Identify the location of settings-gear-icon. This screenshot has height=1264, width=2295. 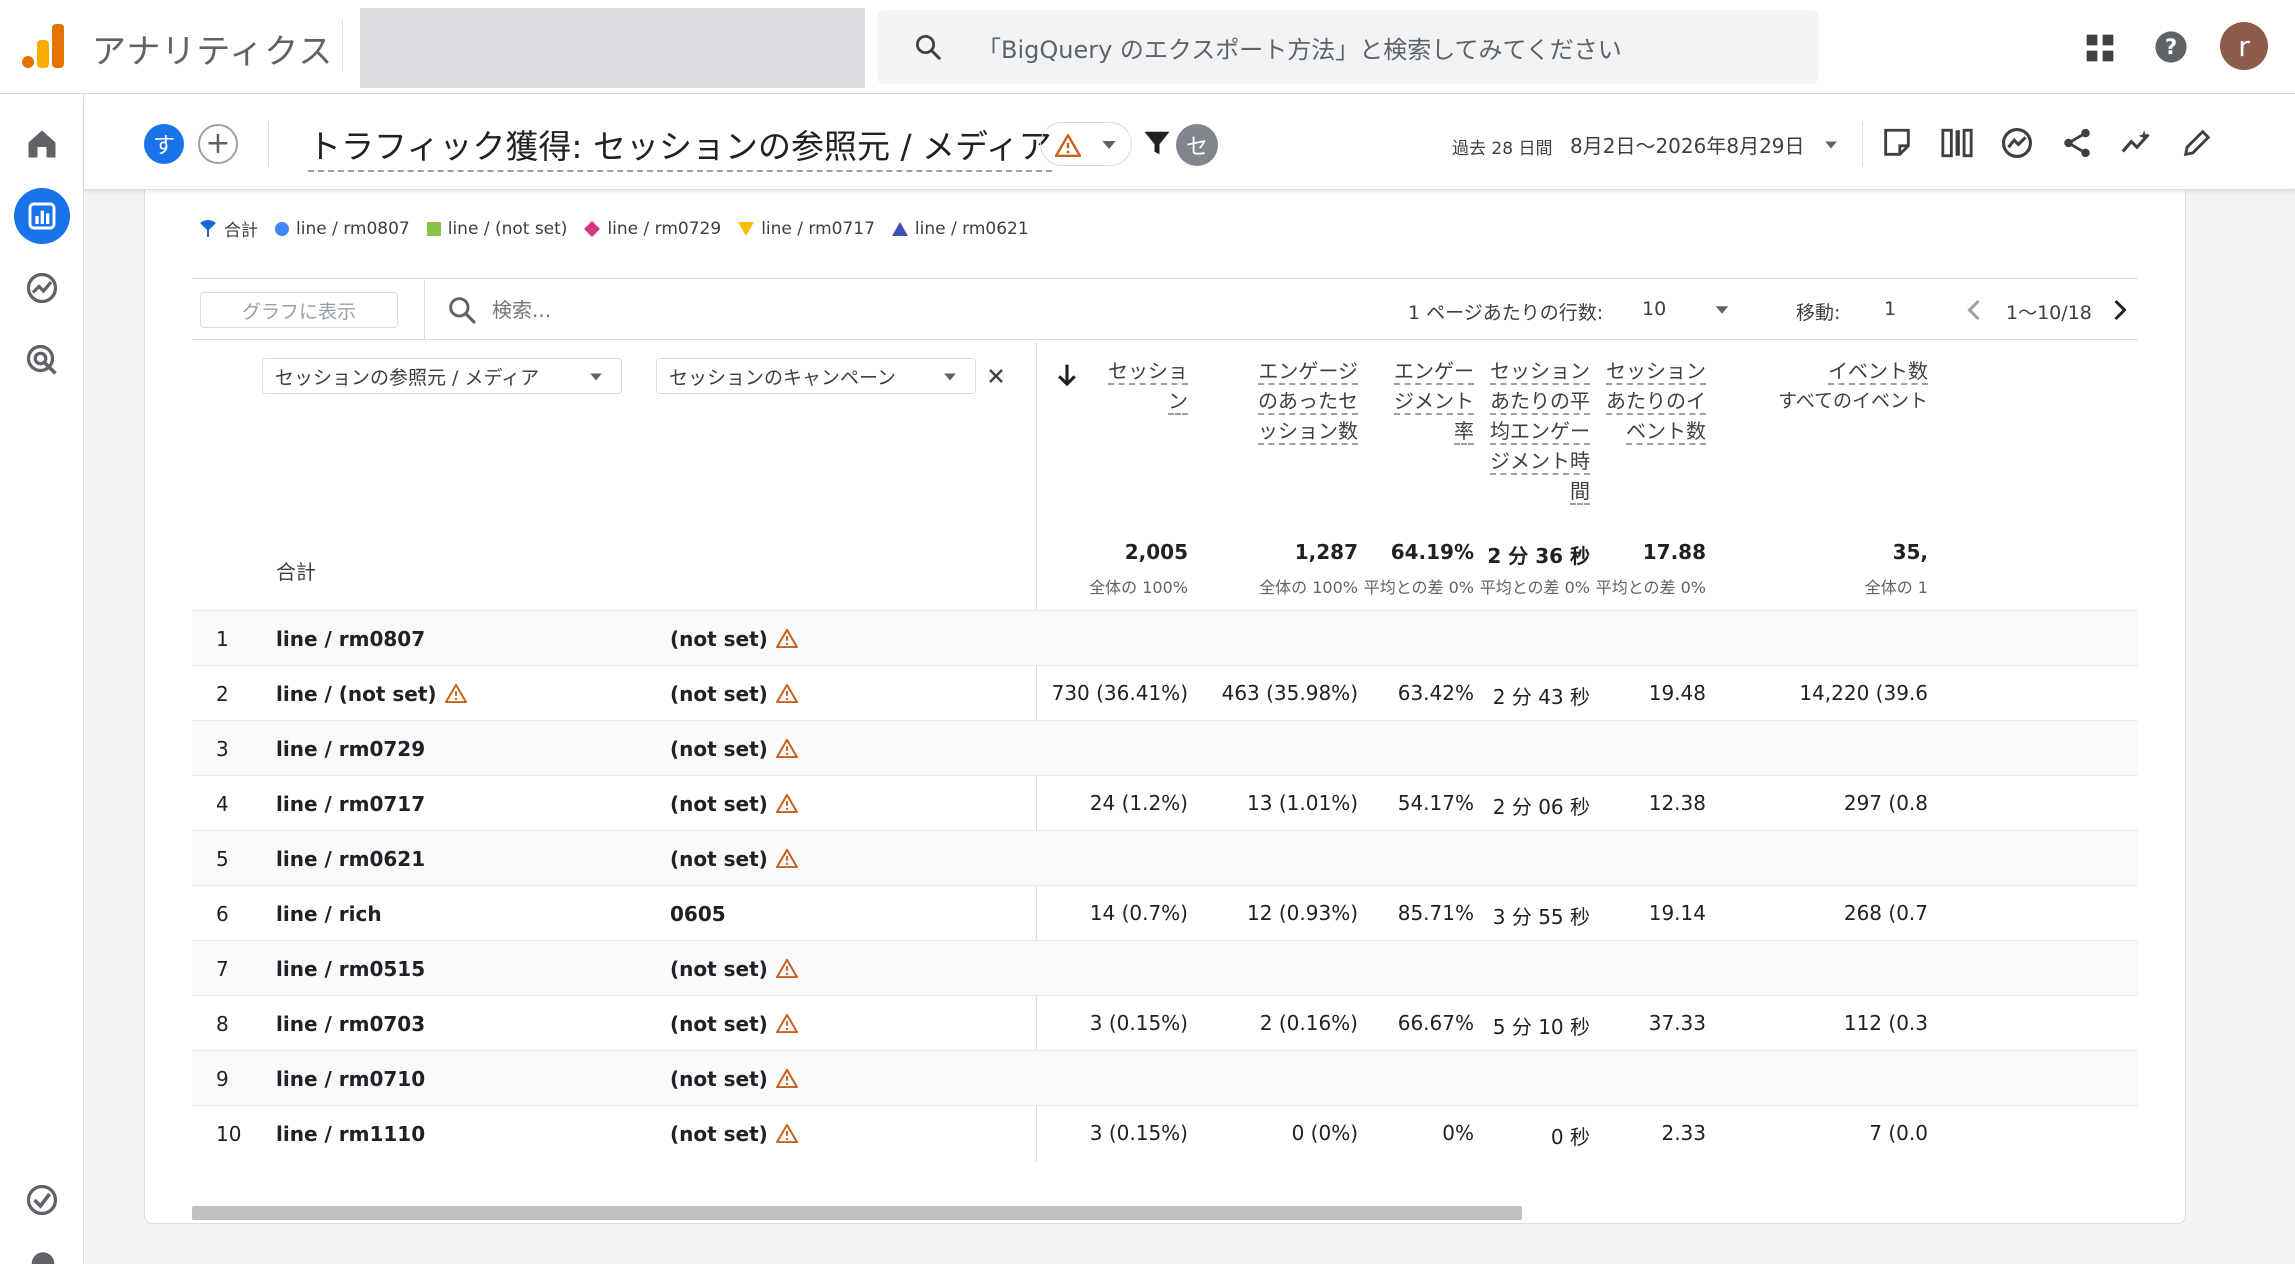
(43, 1256).